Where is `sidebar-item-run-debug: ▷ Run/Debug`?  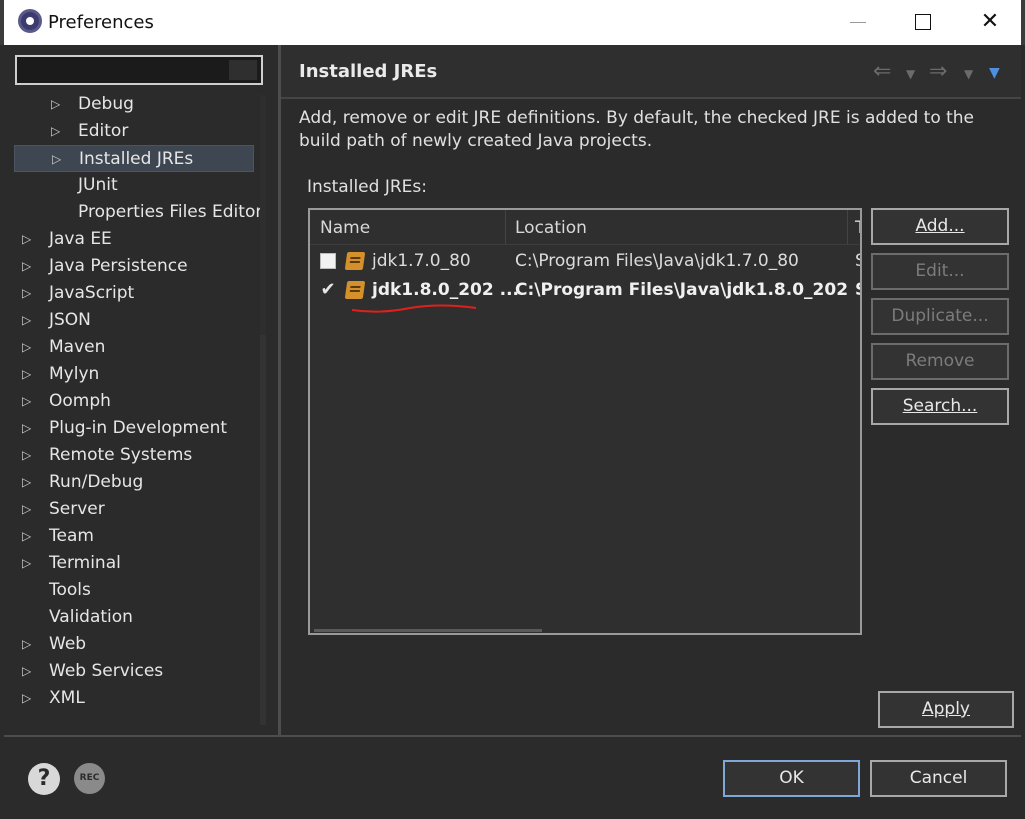
sidebar-item-run-debug: ▷ Run/Debug is located at coordinates (134, 482).